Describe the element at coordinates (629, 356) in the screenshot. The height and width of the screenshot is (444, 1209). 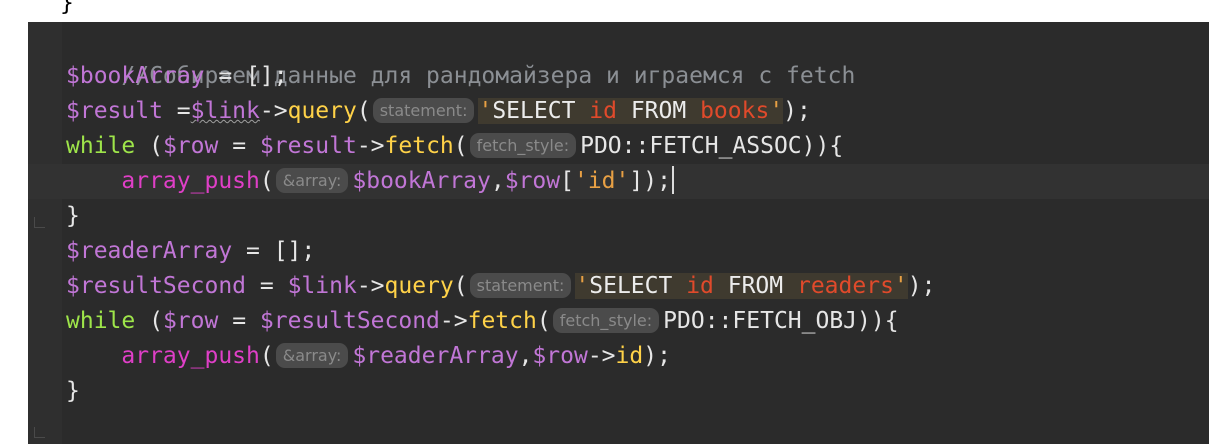
I see `property-name: id` at that location.